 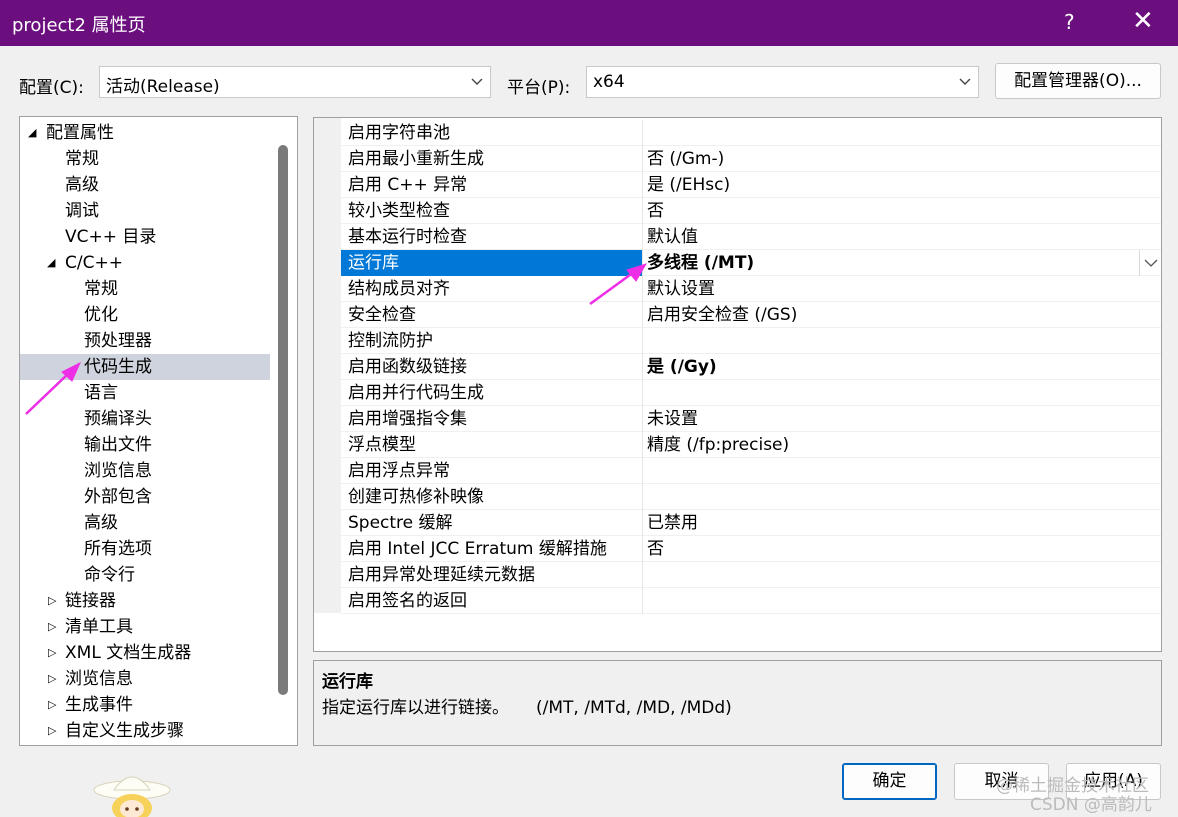 I want to click on property-row-runtime-library: 运行库 多线程 (/MT), so click(x=751, y=263).